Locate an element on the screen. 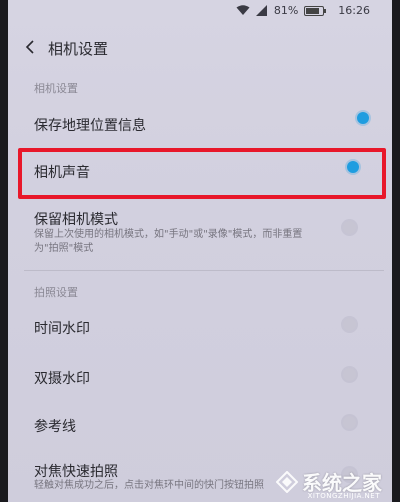 The image size is (400, 502). page-title: 相机设置 is located at coordinates (78, 49).